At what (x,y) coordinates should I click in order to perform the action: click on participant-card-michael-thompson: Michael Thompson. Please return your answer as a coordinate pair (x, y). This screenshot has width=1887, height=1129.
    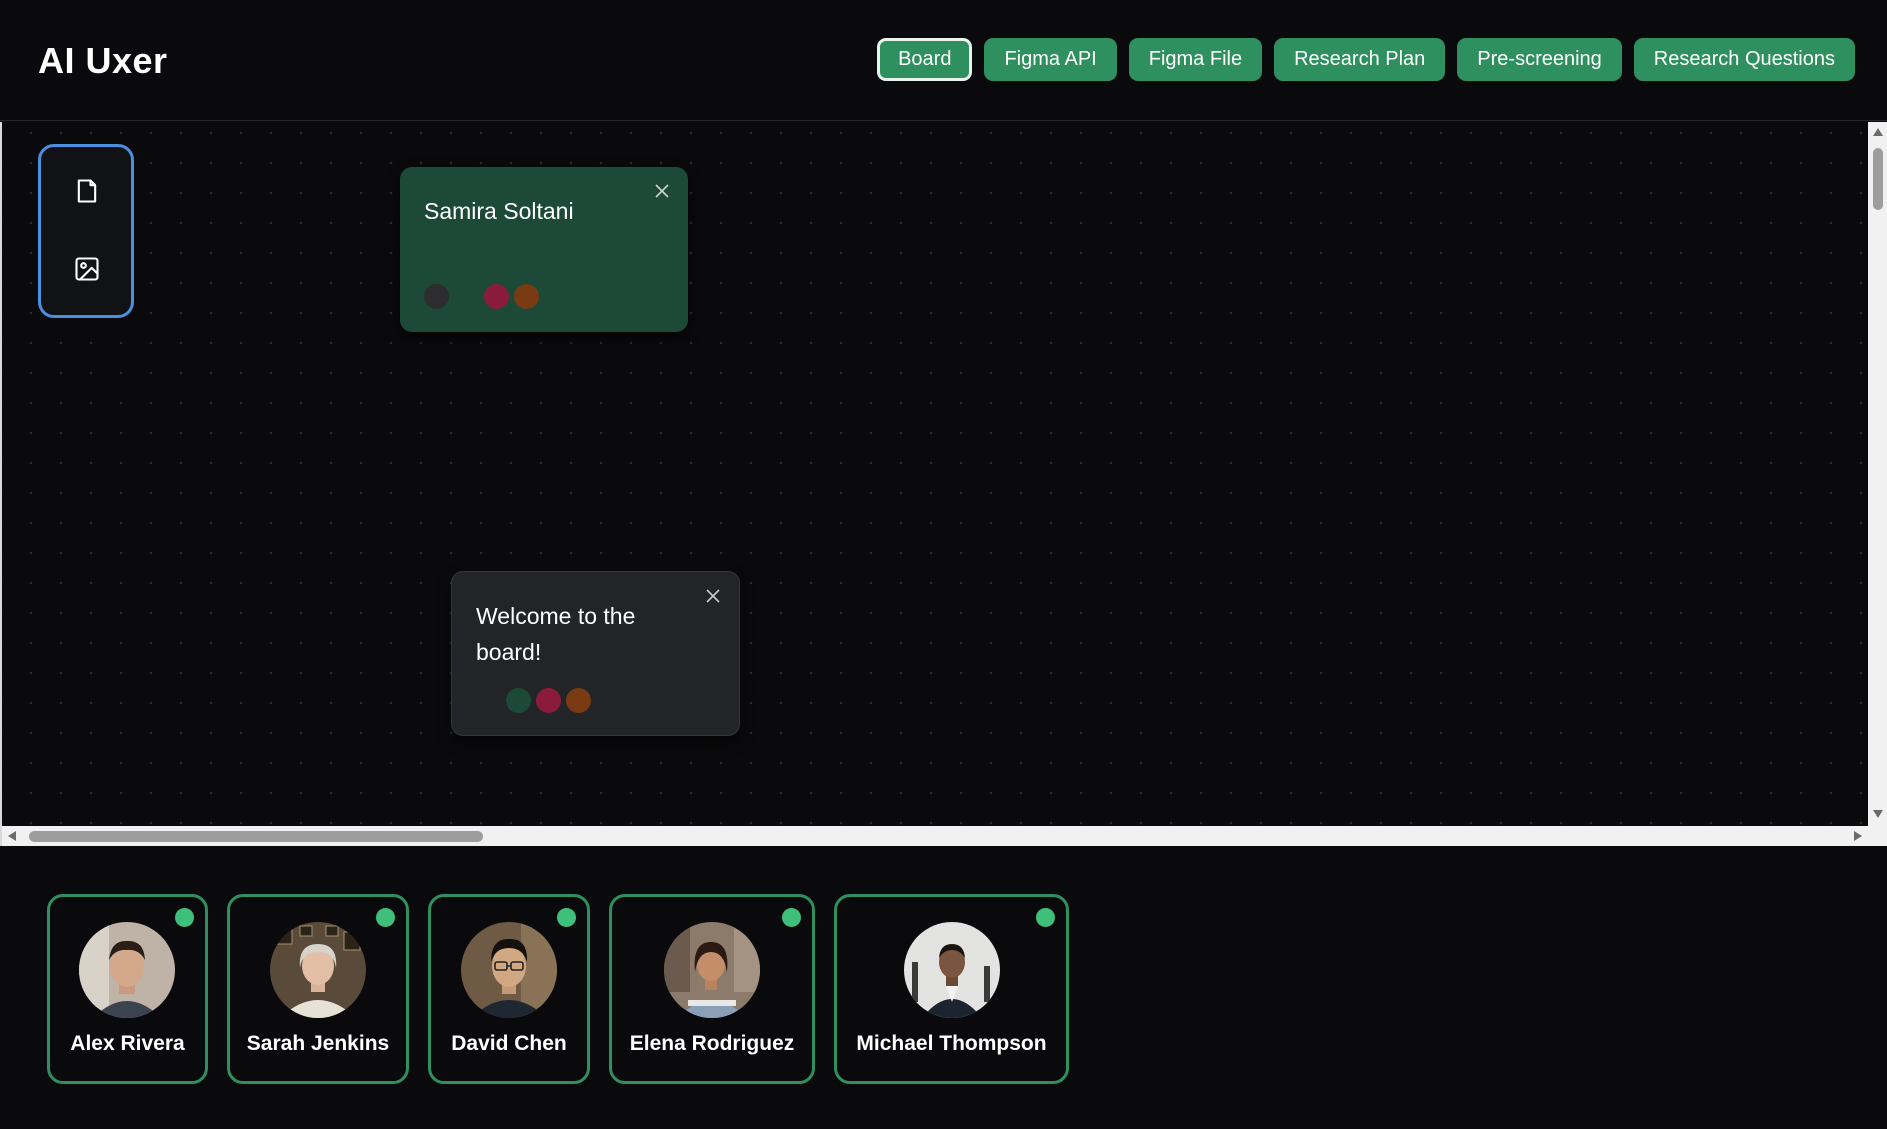
    Looking at the image, I should click on (951, 989).